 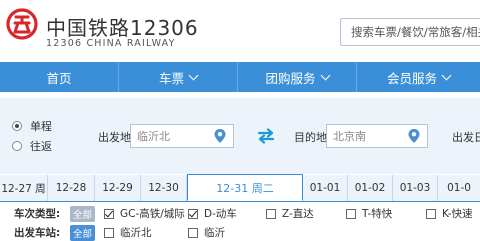 I want to click on trip-type-one-way: 单程, so click(x=32, y=126).